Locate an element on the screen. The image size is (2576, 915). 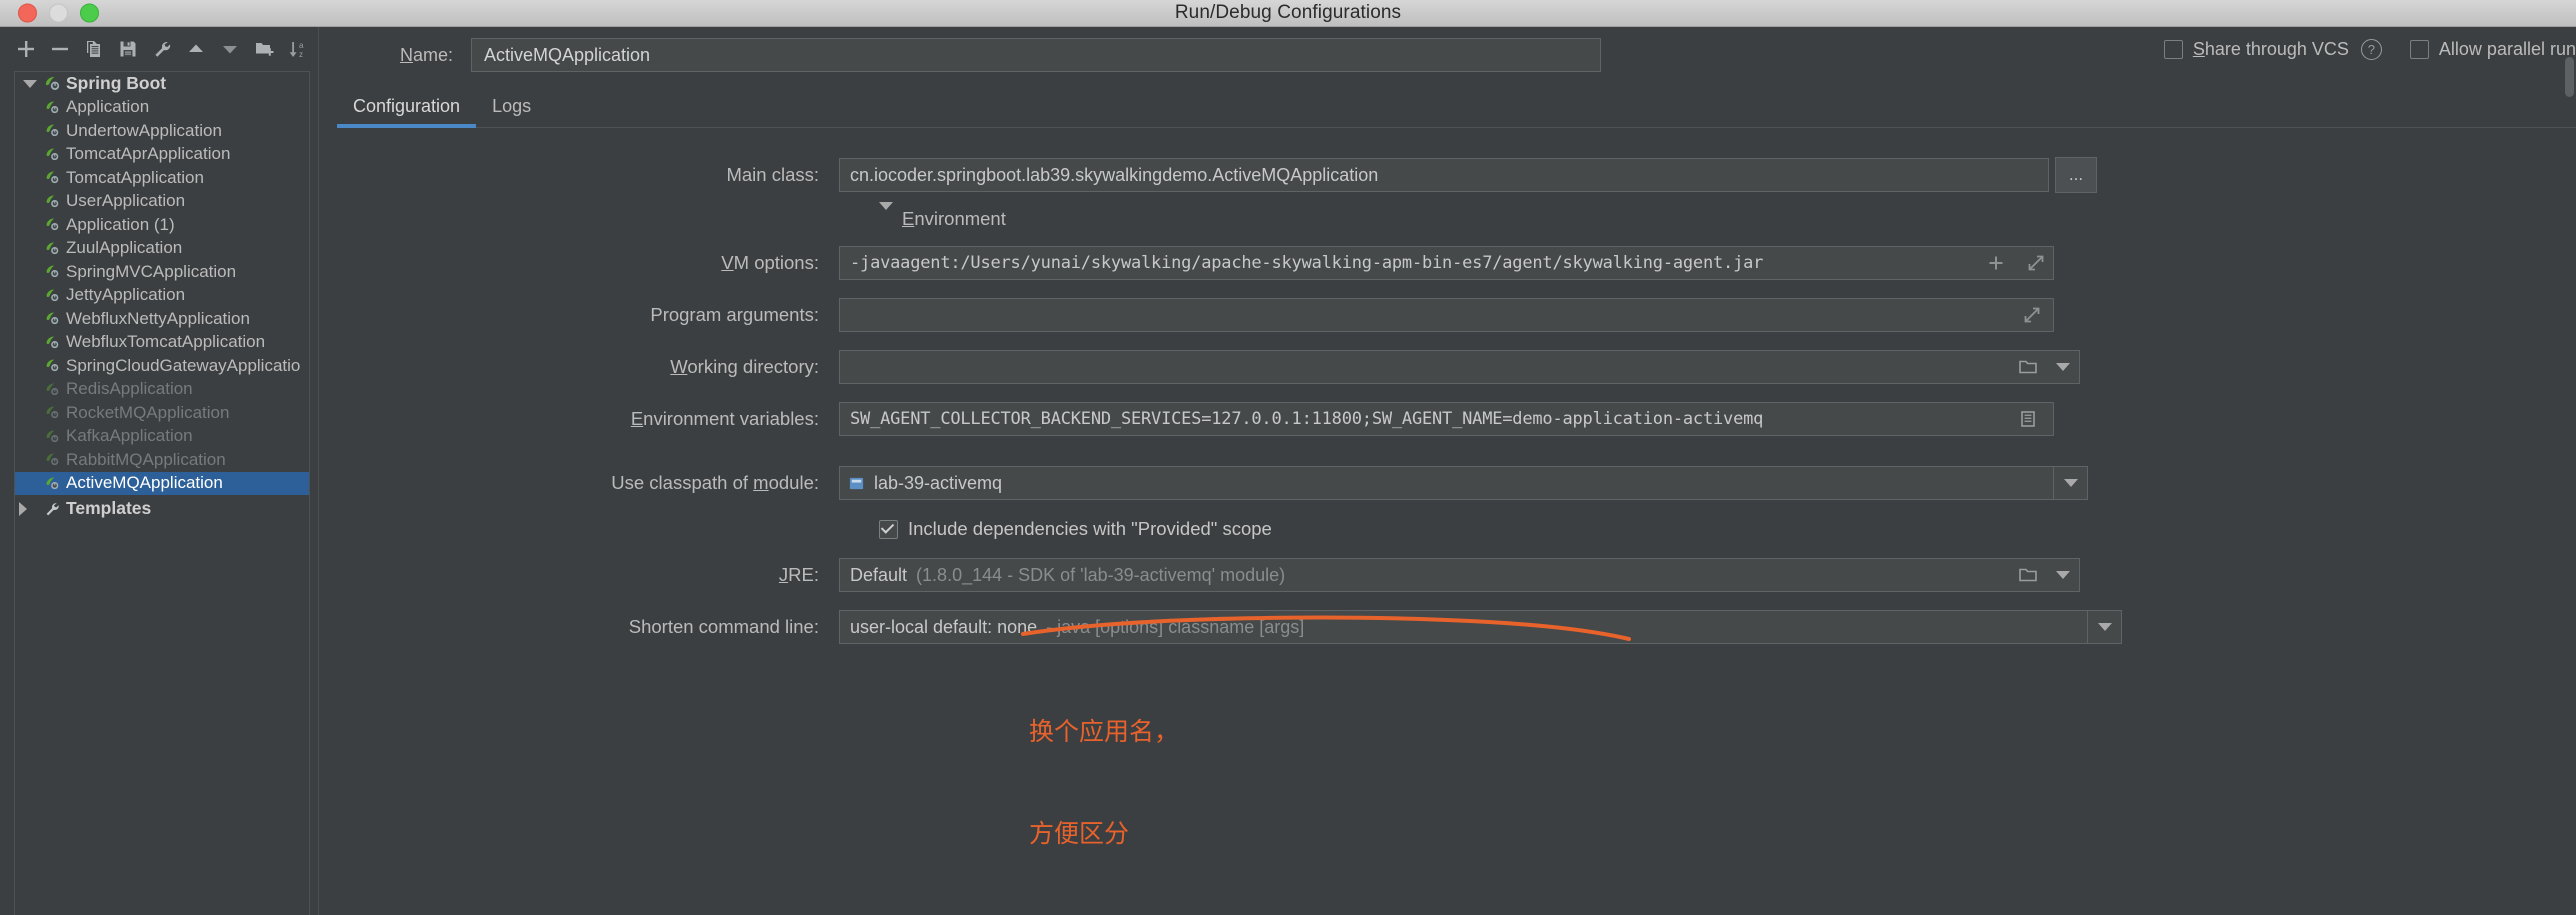
tree-node-undertowapplication: UndertowApplication is located at coordinates (162, 131).